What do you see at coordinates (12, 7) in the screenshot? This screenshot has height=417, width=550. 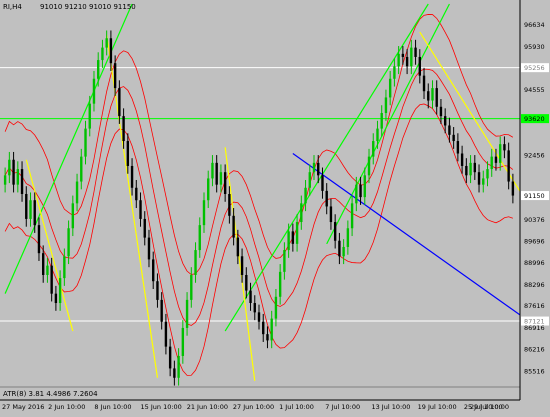 I see `symbol-timeframe: RI,H4` at bounding box center [12, 7].